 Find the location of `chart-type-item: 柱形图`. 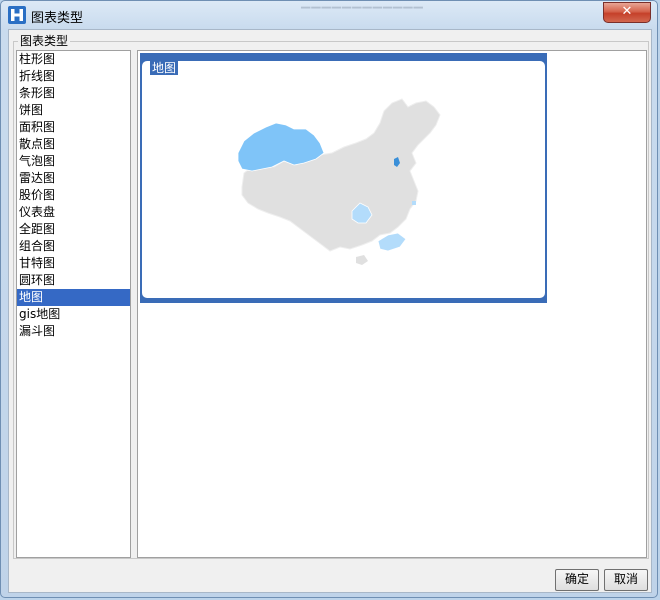

chart-type-item: 柱形图 is located at coordinates (73, 59).